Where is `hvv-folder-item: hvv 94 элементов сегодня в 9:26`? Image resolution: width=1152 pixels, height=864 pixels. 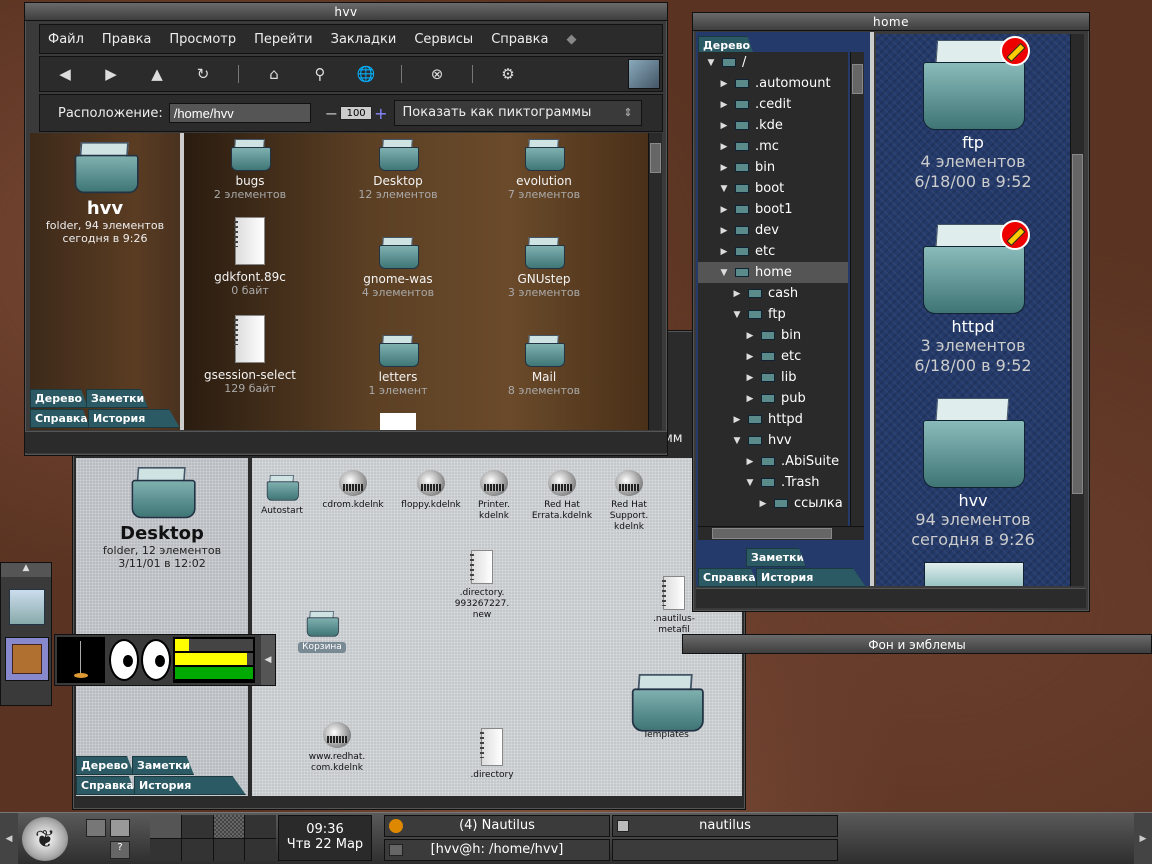
hvv-folder-item: hvv 94 элементов сегодня в 9:26 is located at coordinates (973, 474).